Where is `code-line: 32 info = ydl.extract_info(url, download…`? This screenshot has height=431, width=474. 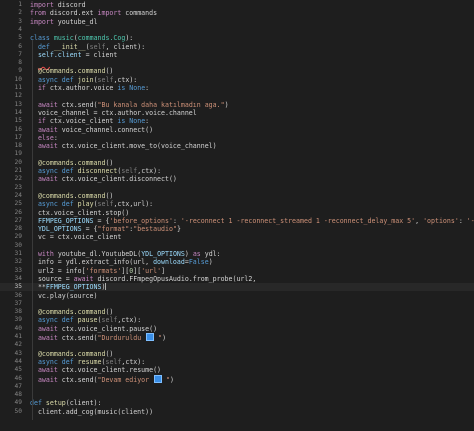
code-line: 32 info = ydl.extract_info(url, download… is located at coordinates (237, 262).